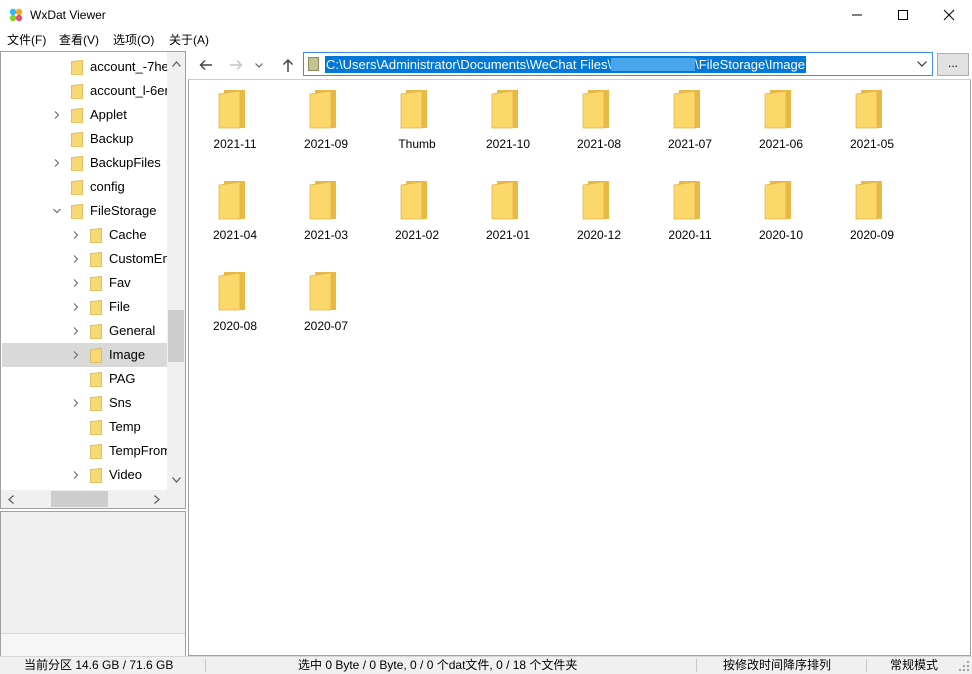 Image resolution: width=972 pixels, height=674 pixels. What do you see at coordinates (235, 326) in the screenshot?
I see `folder-label: 2020-08` at bounding box center [235, 326].